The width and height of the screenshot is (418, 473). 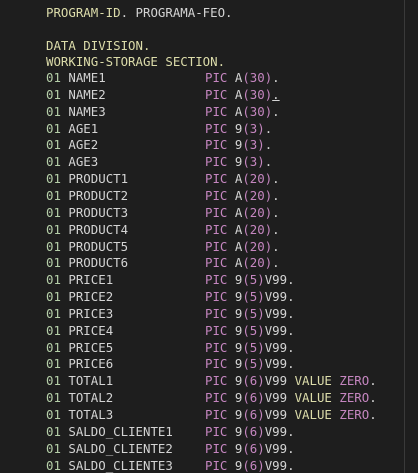 I want to click on field-name: PRODUCT1, so click(x=98, y=179).